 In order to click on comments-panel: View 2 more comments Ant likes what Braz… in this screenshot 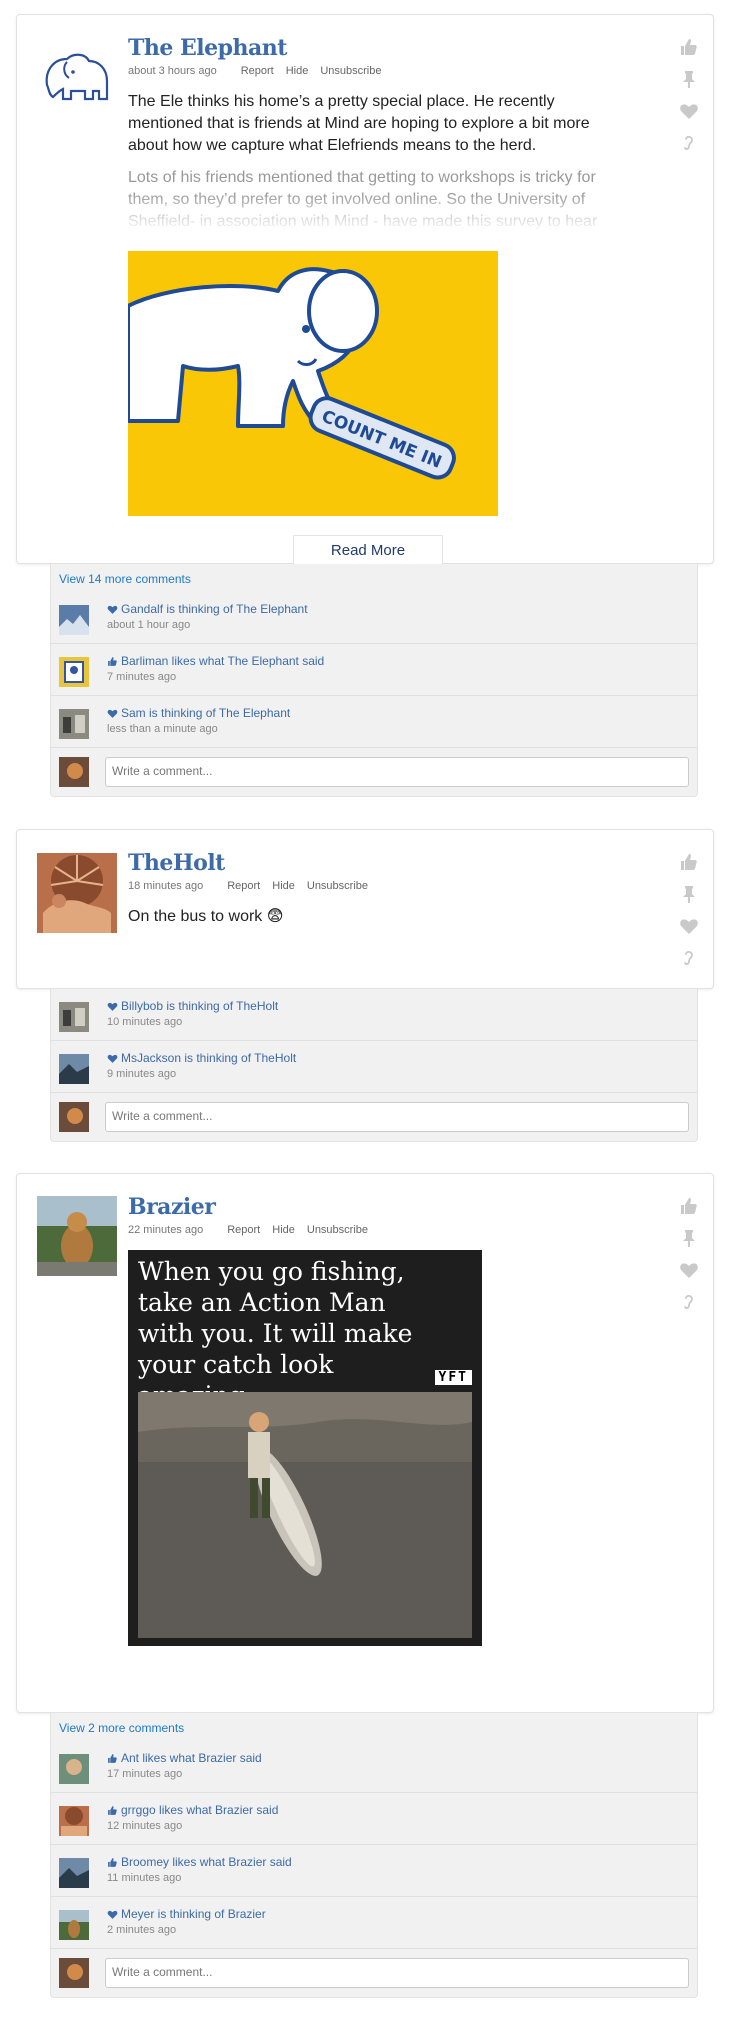, I will do `click(374, 1855)`.